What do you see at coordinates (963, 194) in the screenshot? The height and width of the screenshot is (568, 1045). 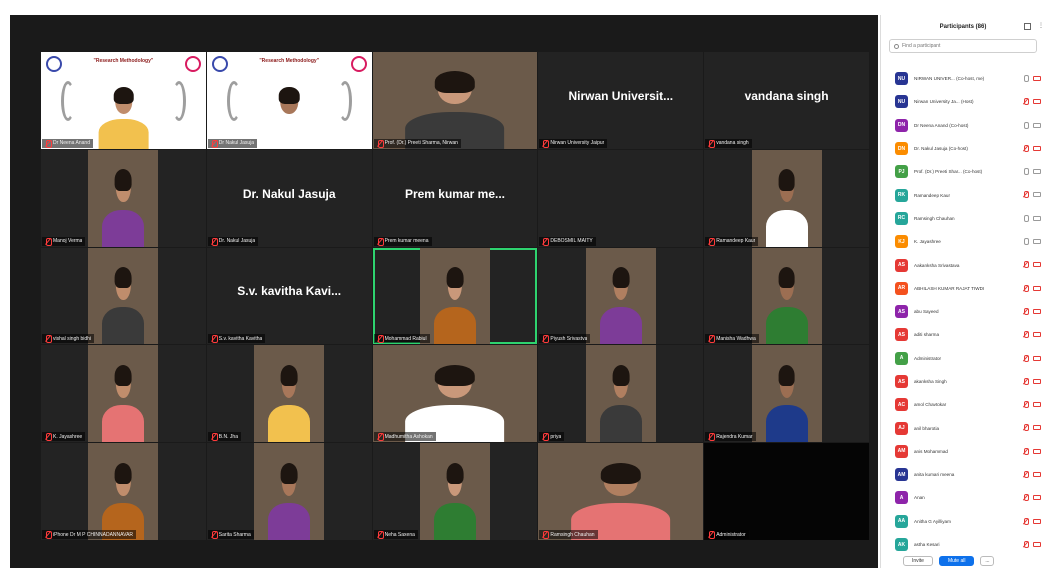 I see `participant-row: RK Ramandeep Kaur` at bounding box center [963, 194].